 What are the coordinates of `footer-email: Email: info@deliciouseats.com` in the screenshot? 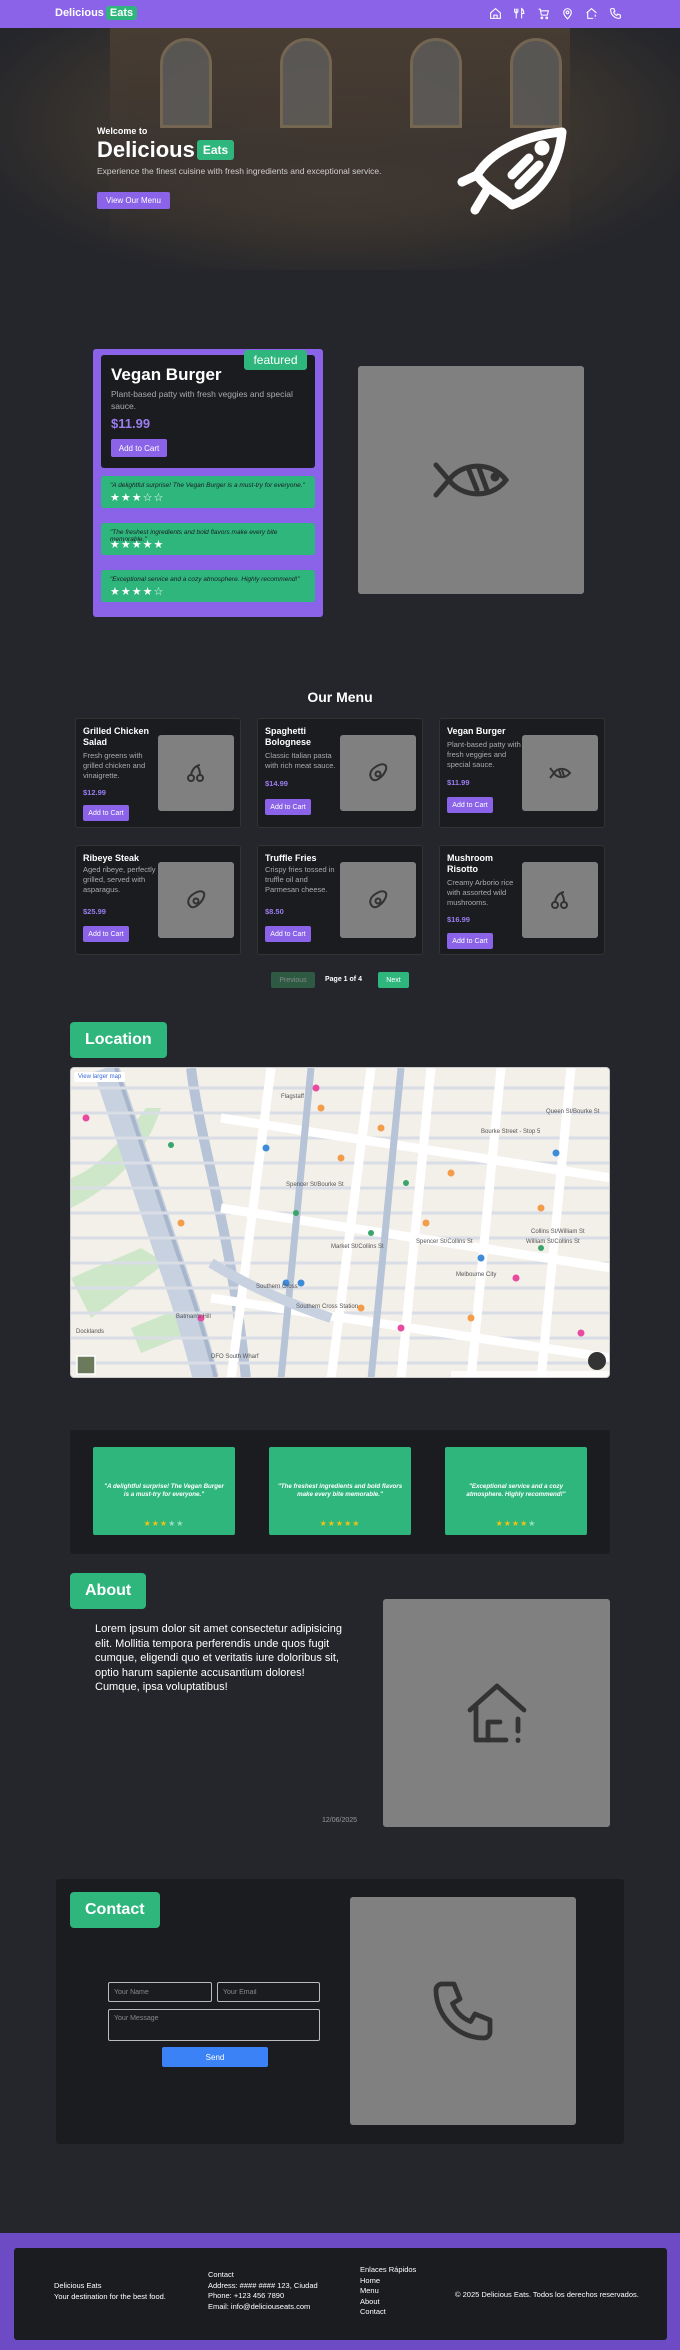 It's located at (259, 2306).